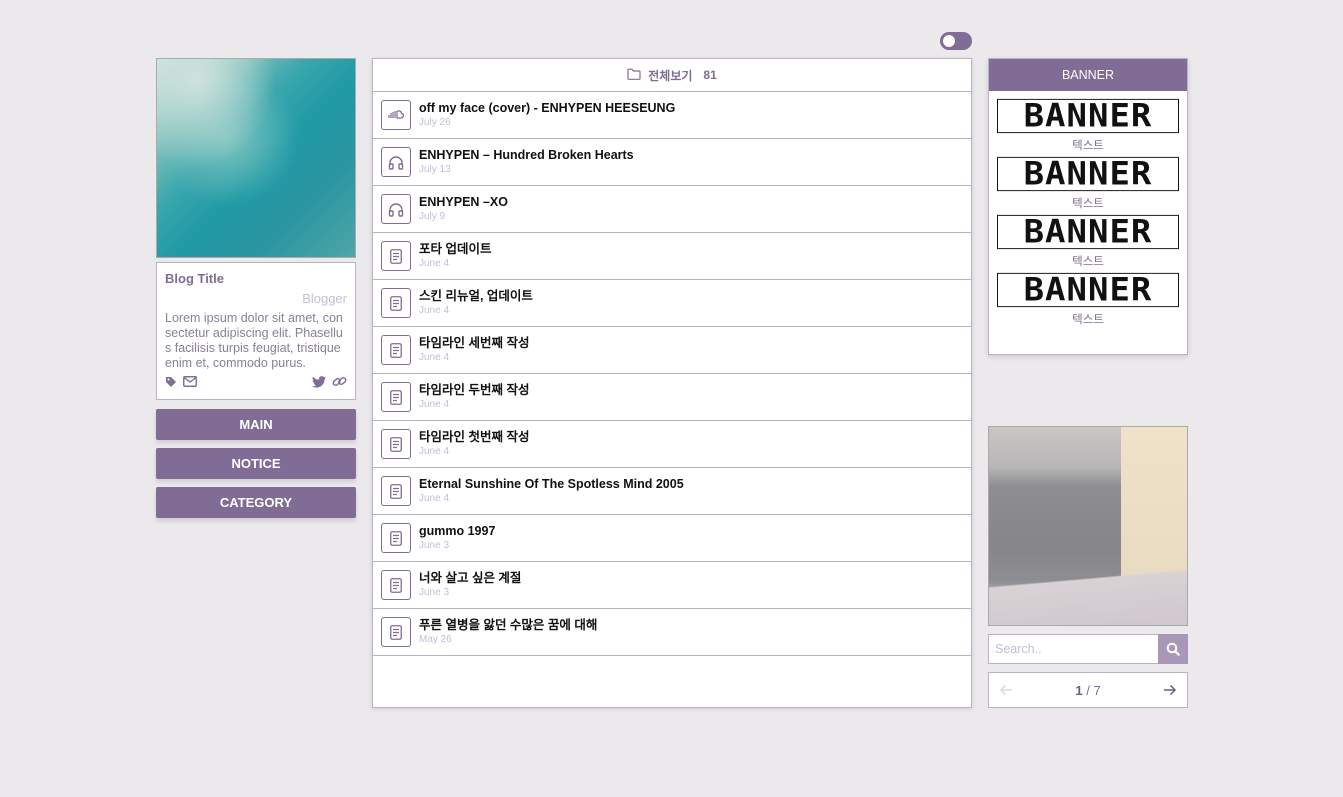 This screenshot has height=797, width=1343. I want to click on search-box, so click(1088, 649).